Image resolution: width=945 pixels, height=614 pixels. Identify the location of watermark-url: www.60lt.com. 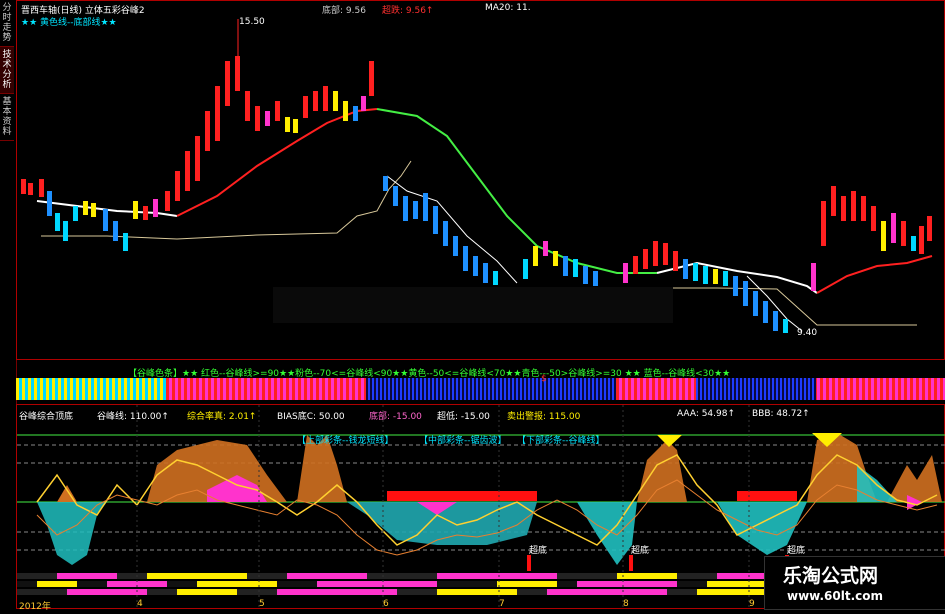
(835, 596).